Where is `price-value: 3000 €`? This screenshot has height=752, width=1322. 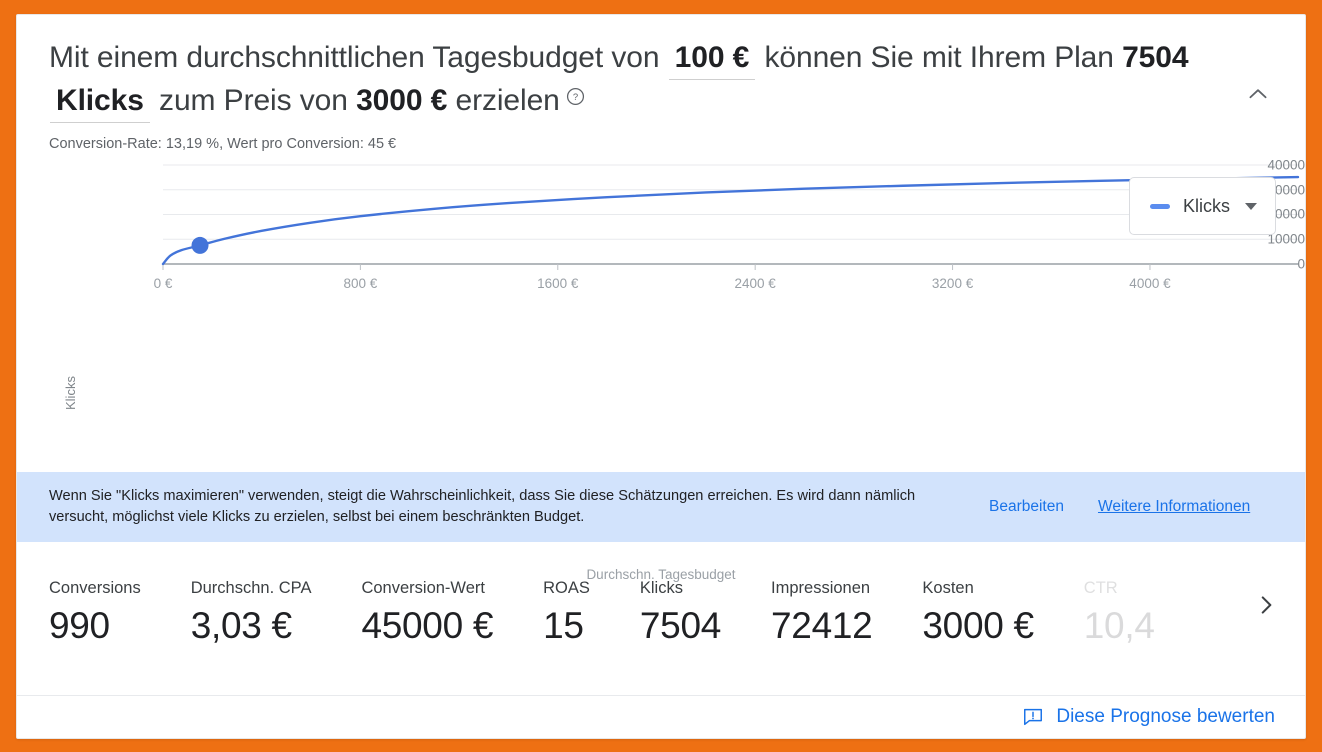
price-value: 3000 € is located at coordinates (402, 100).